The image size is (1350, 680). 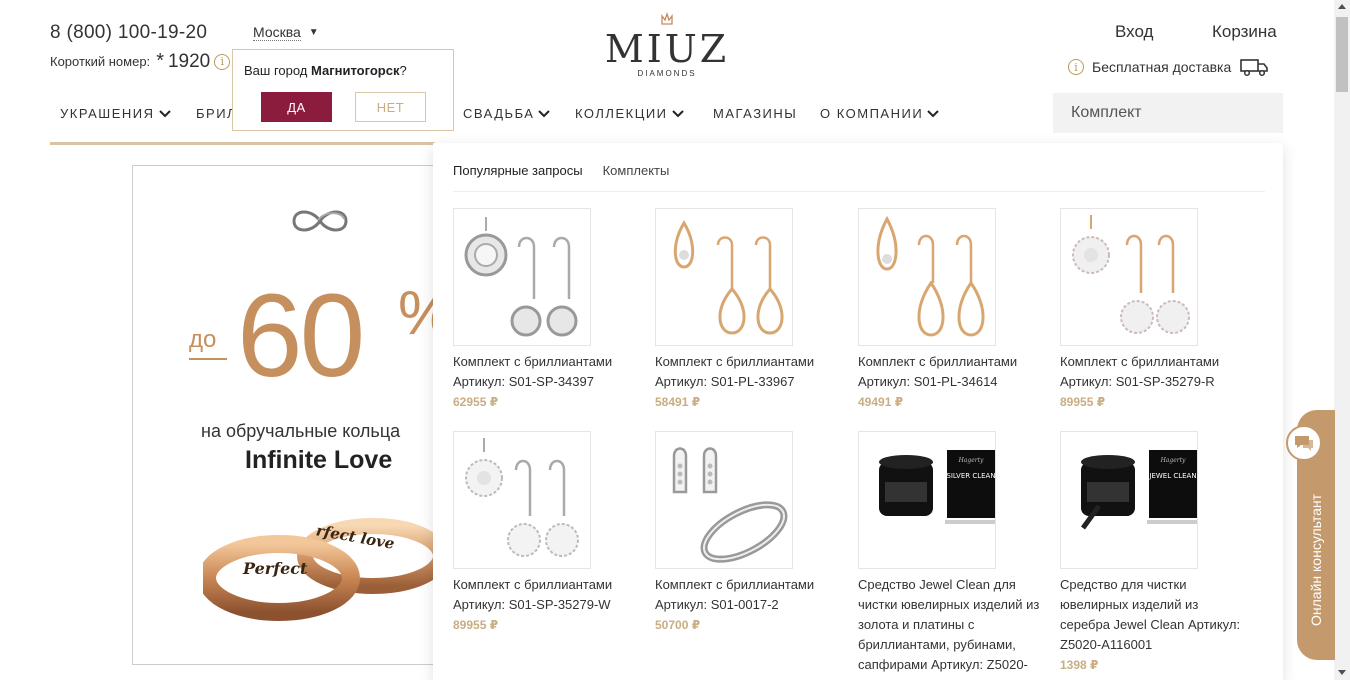 I want to click on search-dropdown-tabs: Популярные запросы Комплекты, so click(x=561, y=170).